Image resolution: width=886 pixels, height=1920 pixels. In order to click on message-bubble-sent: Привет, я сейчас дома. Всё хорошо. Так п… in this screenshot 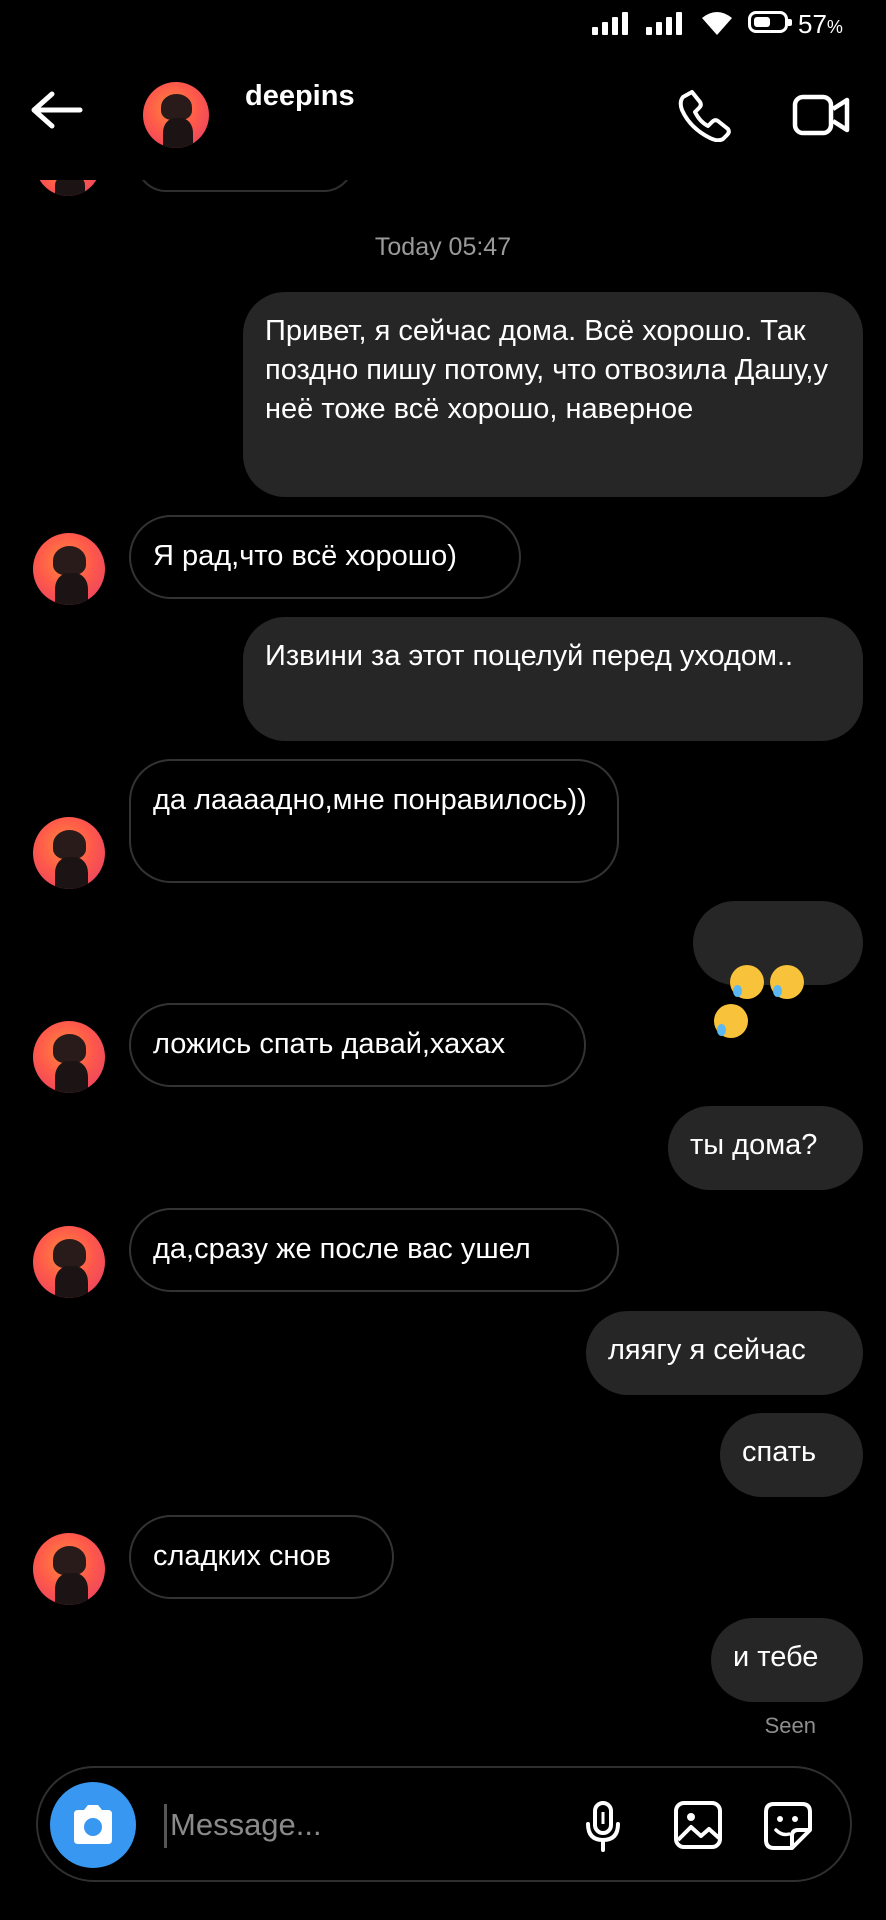, I will do `click(553, 394)`.